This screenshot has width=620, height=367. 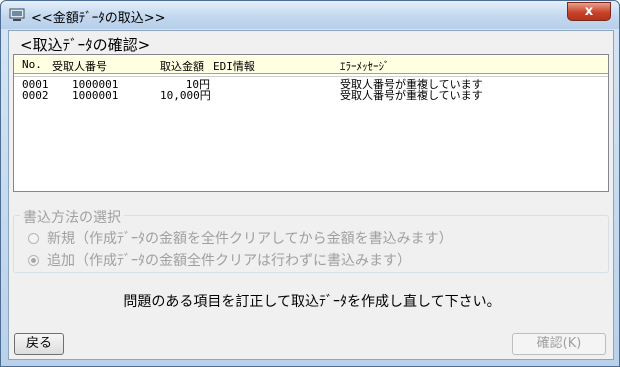 I want to click on list-header: No. 受取人番号 取込金額 EDI情報 ｴﾗｰﾒｯｾｰｼﾞ, so click(x=311, y=64).